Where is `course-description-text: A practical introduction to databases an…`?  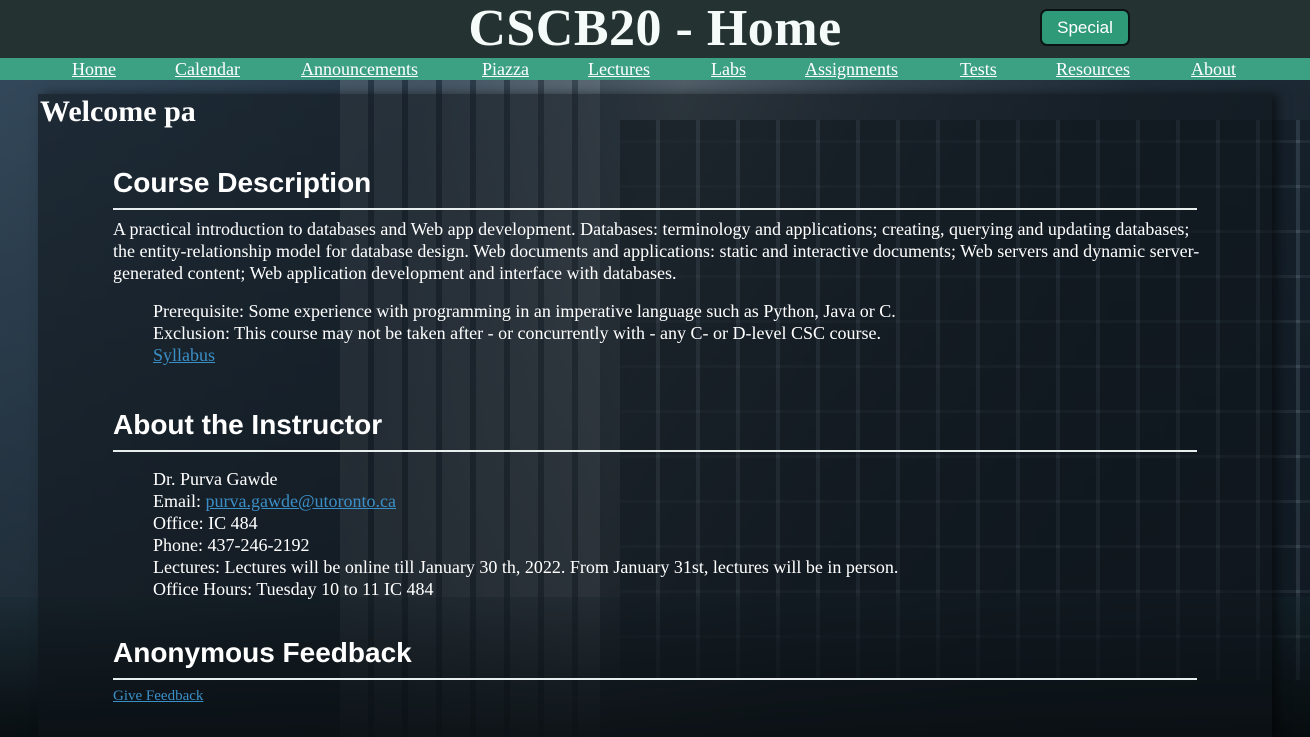 course-description-text: A practical introduction to databases an… is located at coordinates (656, 251).